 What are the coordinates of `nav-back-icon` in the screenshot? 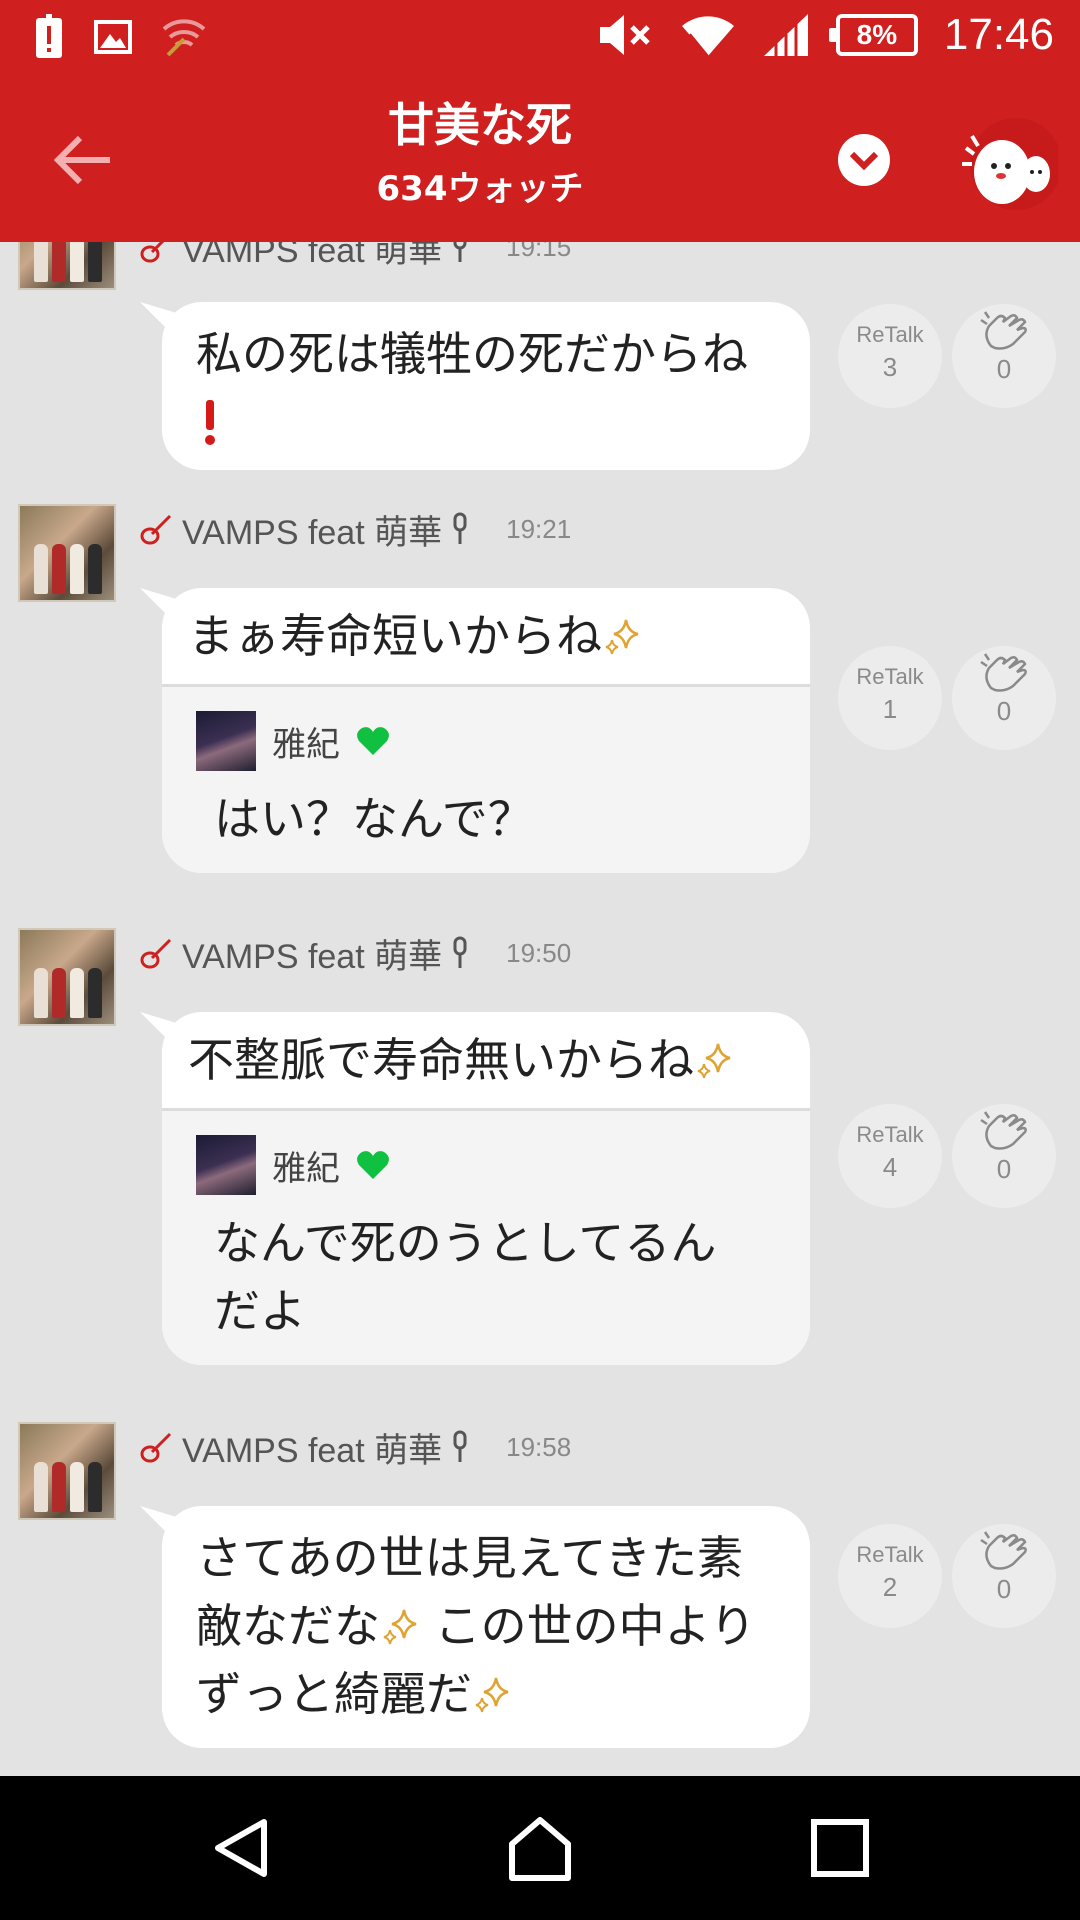 It's located at (242, 1848).